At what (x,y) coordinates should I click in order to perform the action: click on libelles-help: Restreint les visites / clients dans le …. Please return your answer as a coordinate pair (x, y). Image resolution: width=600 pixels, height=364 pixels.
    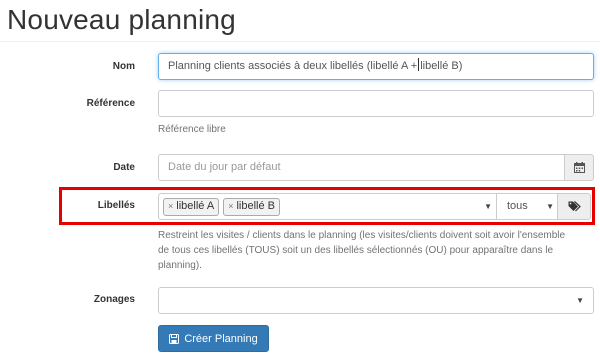
    Looking at the image, I should click on (362, 250).